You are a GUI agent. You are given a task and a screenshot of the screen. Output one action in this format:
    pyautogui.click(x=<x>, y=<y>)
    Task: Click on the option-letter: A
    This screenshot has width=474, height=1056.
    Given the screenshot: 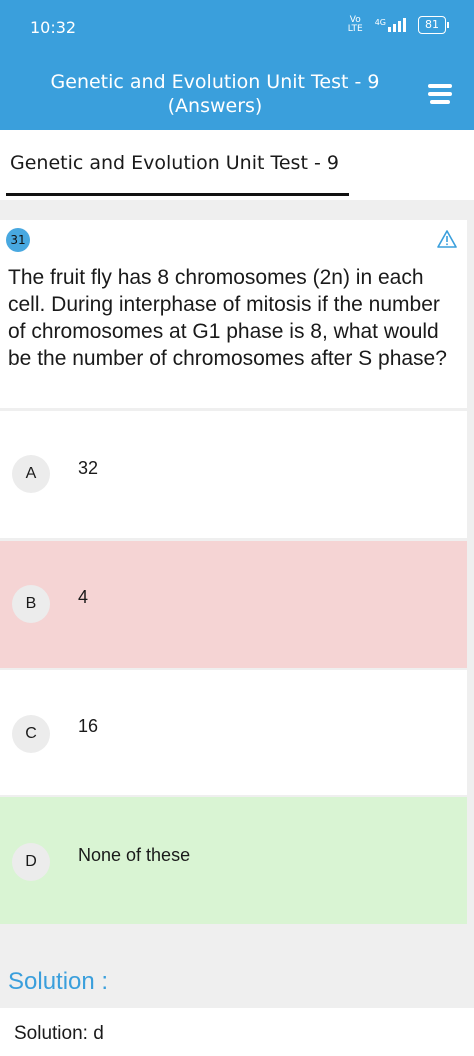 What is the action you would take?
    pyautogui.click(x=31, y=474)
    